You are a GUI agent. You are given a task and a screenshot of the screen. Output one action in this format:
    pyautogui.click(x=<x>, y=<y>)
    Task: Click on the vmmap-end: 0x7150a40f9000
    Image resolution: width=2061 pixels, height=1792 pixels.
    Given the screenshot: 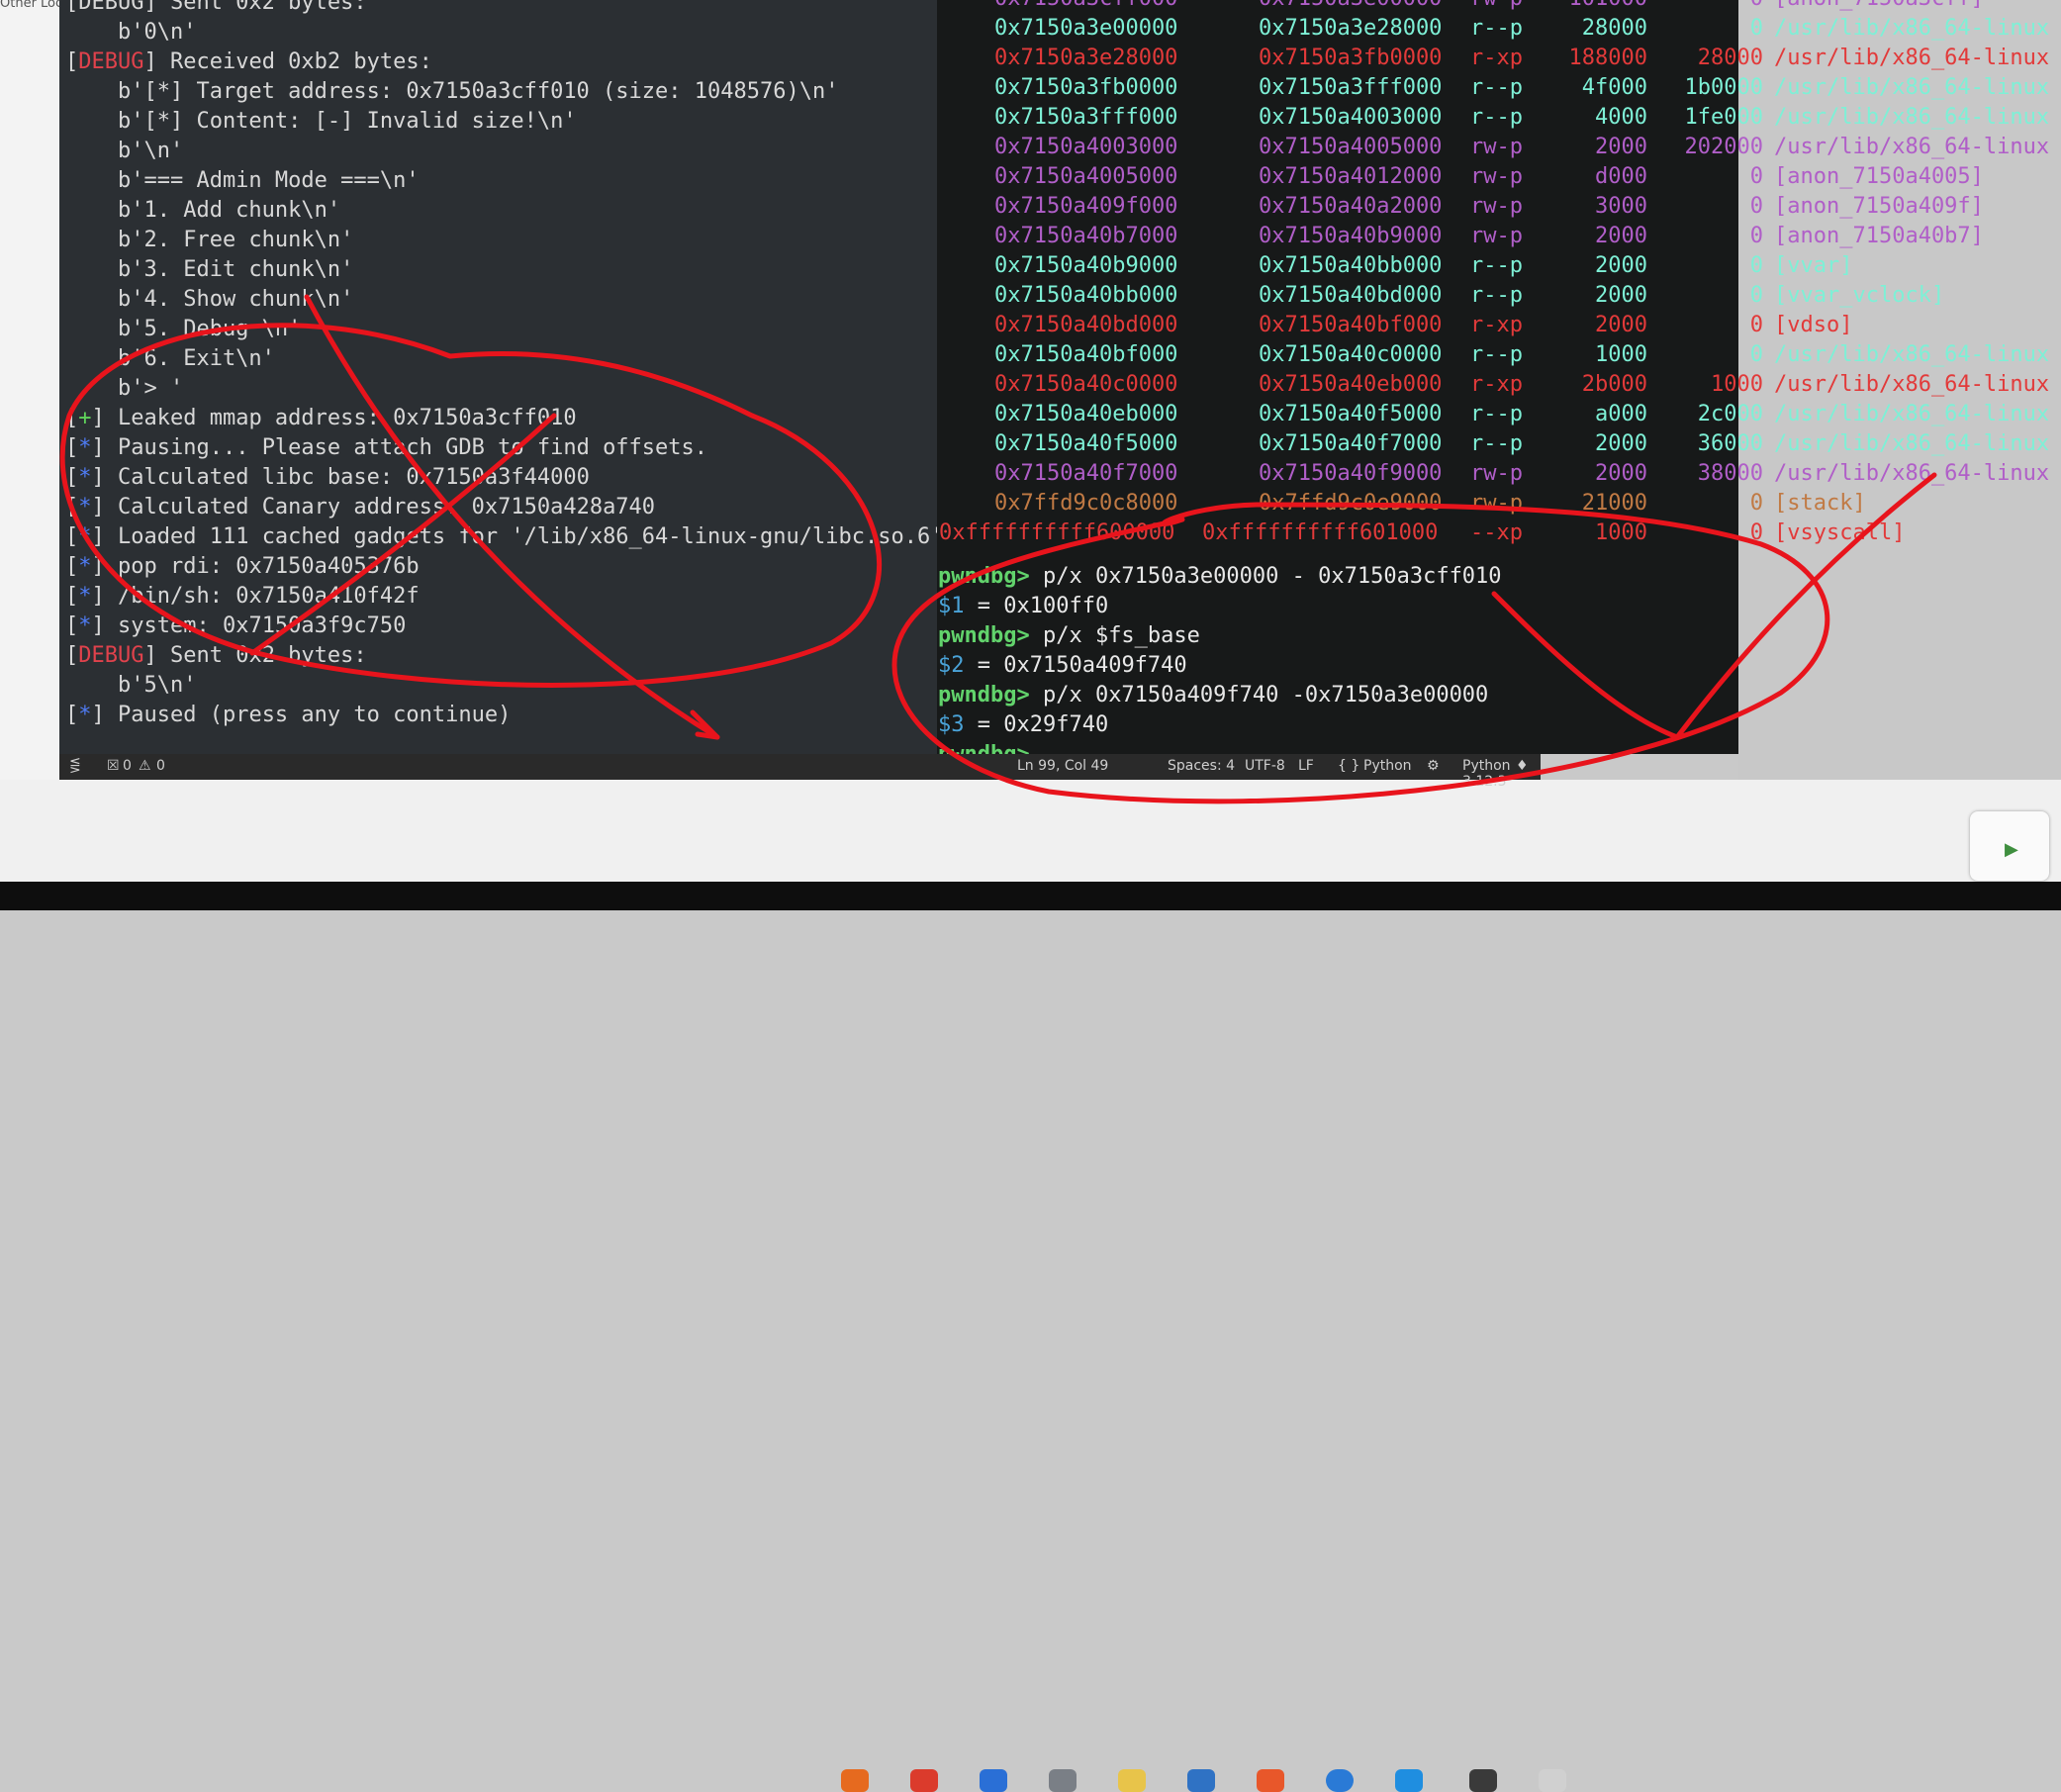 What is the action you would take?
    pyautogui.click(x=1351, y=474)
    